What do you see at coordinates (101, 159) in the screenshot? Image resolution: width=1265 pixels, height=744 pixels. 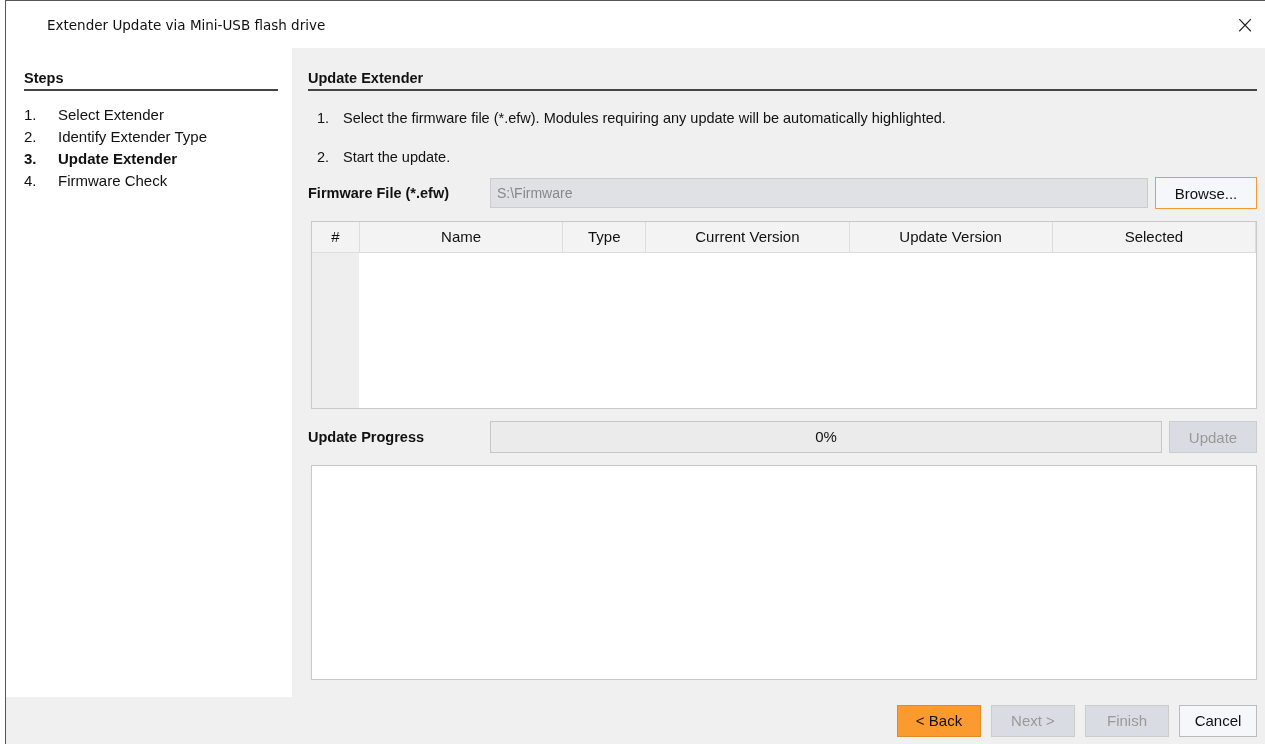 I see `step-item: 3. Update Extender` at bounding box center [101, 159].